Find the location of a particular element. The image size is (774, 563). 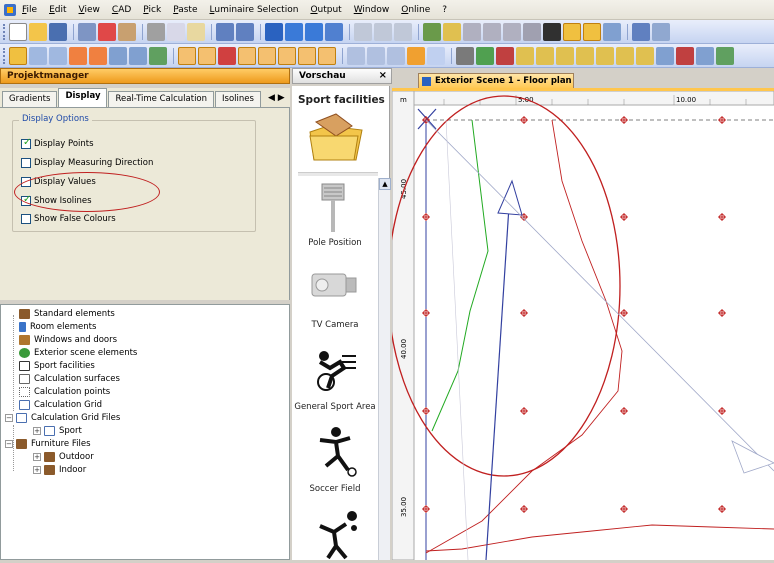

aiming-8-icon is located at coordinates (327, 55).